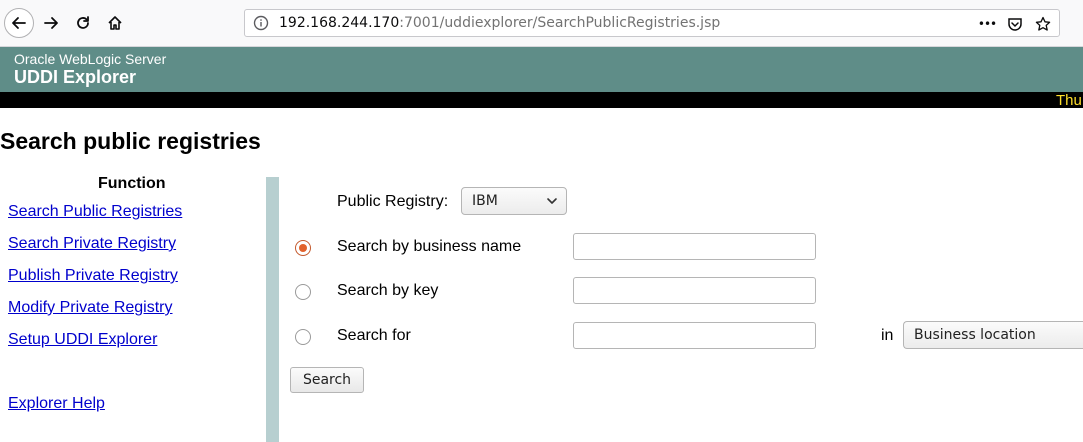  I want to click on home-icon, so click(115, 23).